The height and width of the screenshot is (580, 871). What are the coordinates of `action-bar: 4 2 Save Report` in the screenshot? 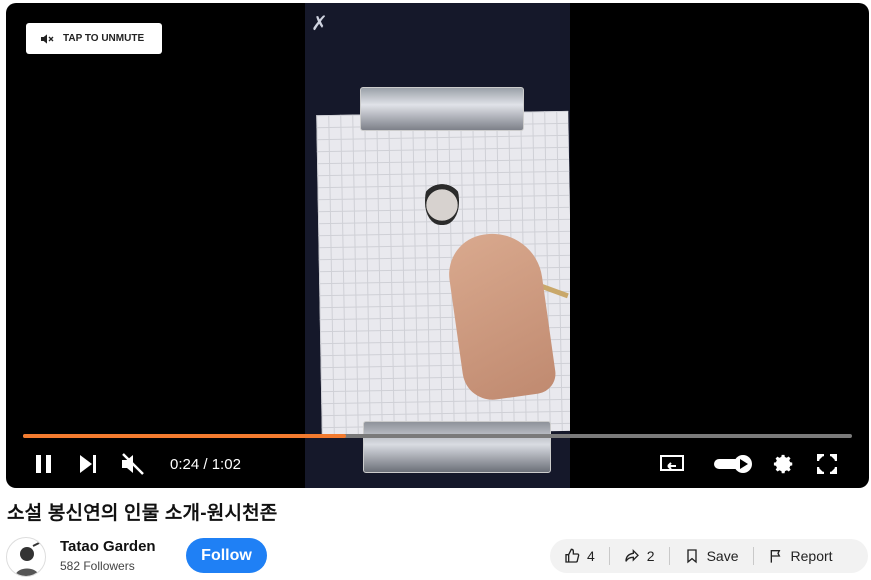 It's located at (709, 556).